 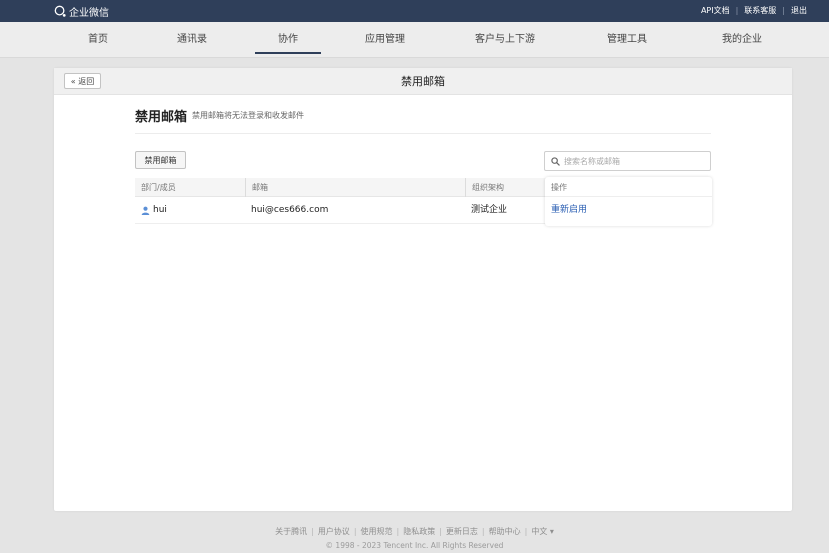 I want to click on nav-app-management: 应用管理, so click(x=385, y=40).